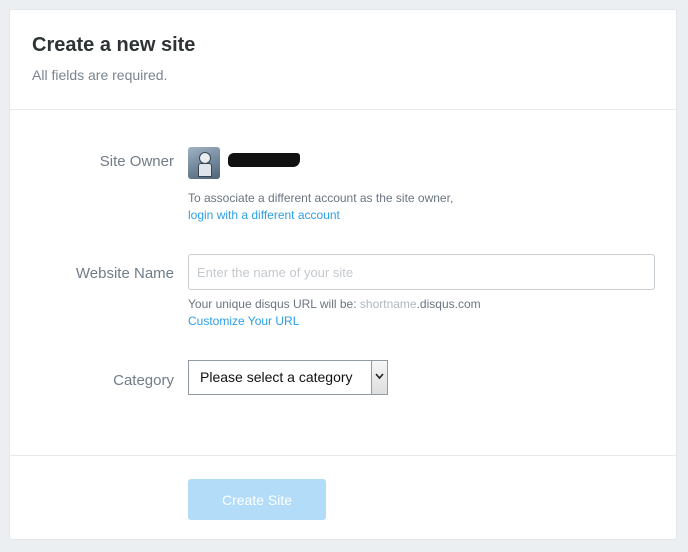 This screenshot has height=552, width=688. I want to click on footer-divider, so click(343, 455).